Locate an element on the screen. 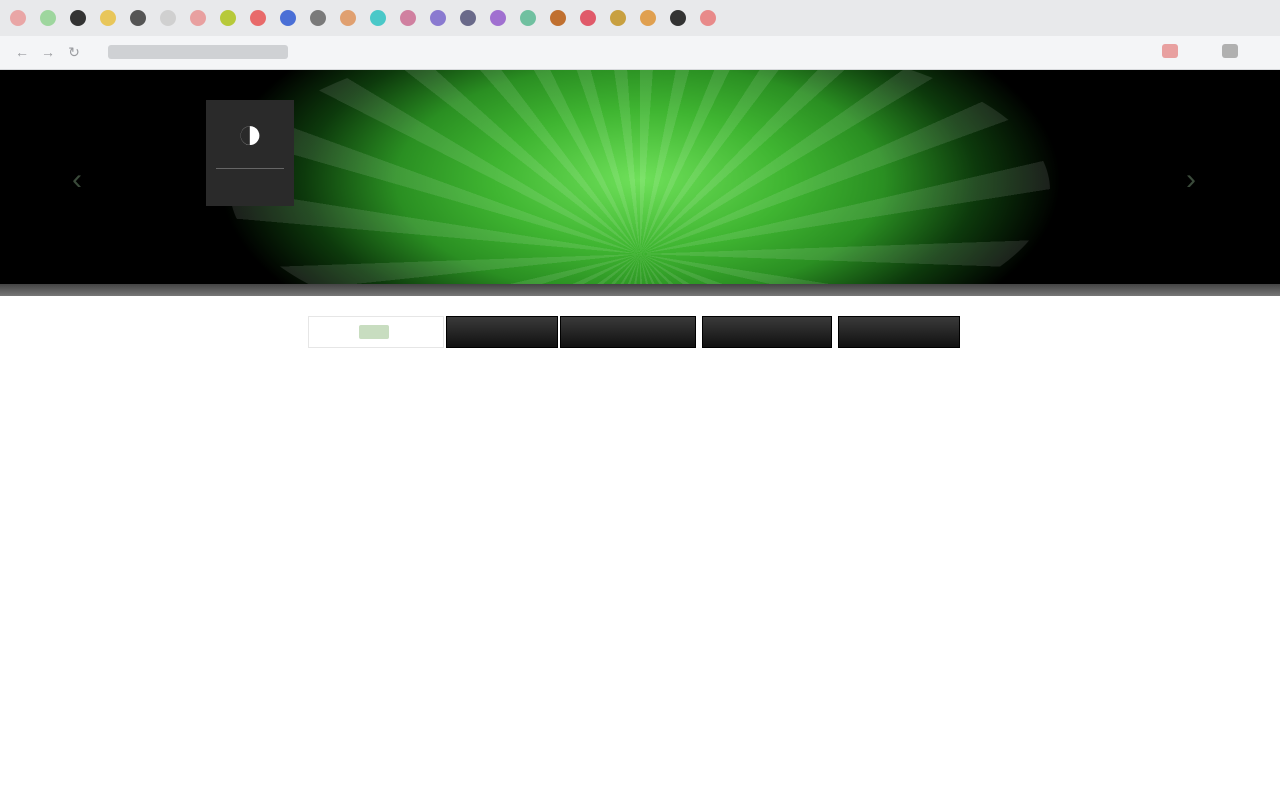  hero-subtitle is located at coordinates (640, 230).